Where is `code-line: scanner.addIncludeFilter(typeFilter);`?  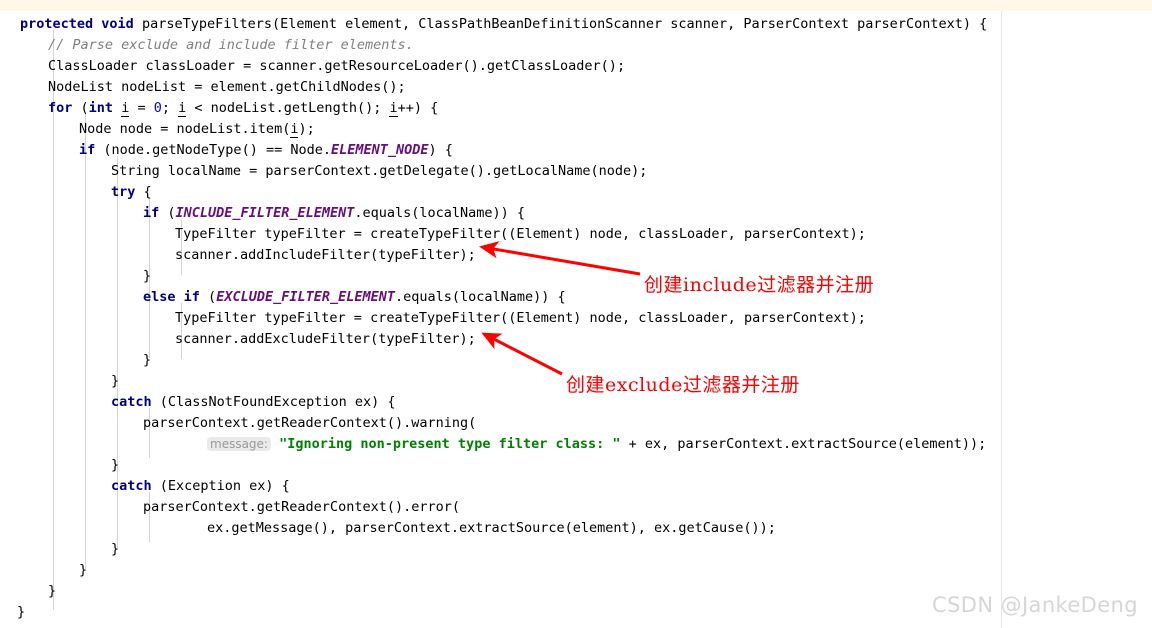
code-line: scanner.addIncludeFilter(typeFilter); is located at coordinates (238, 255).